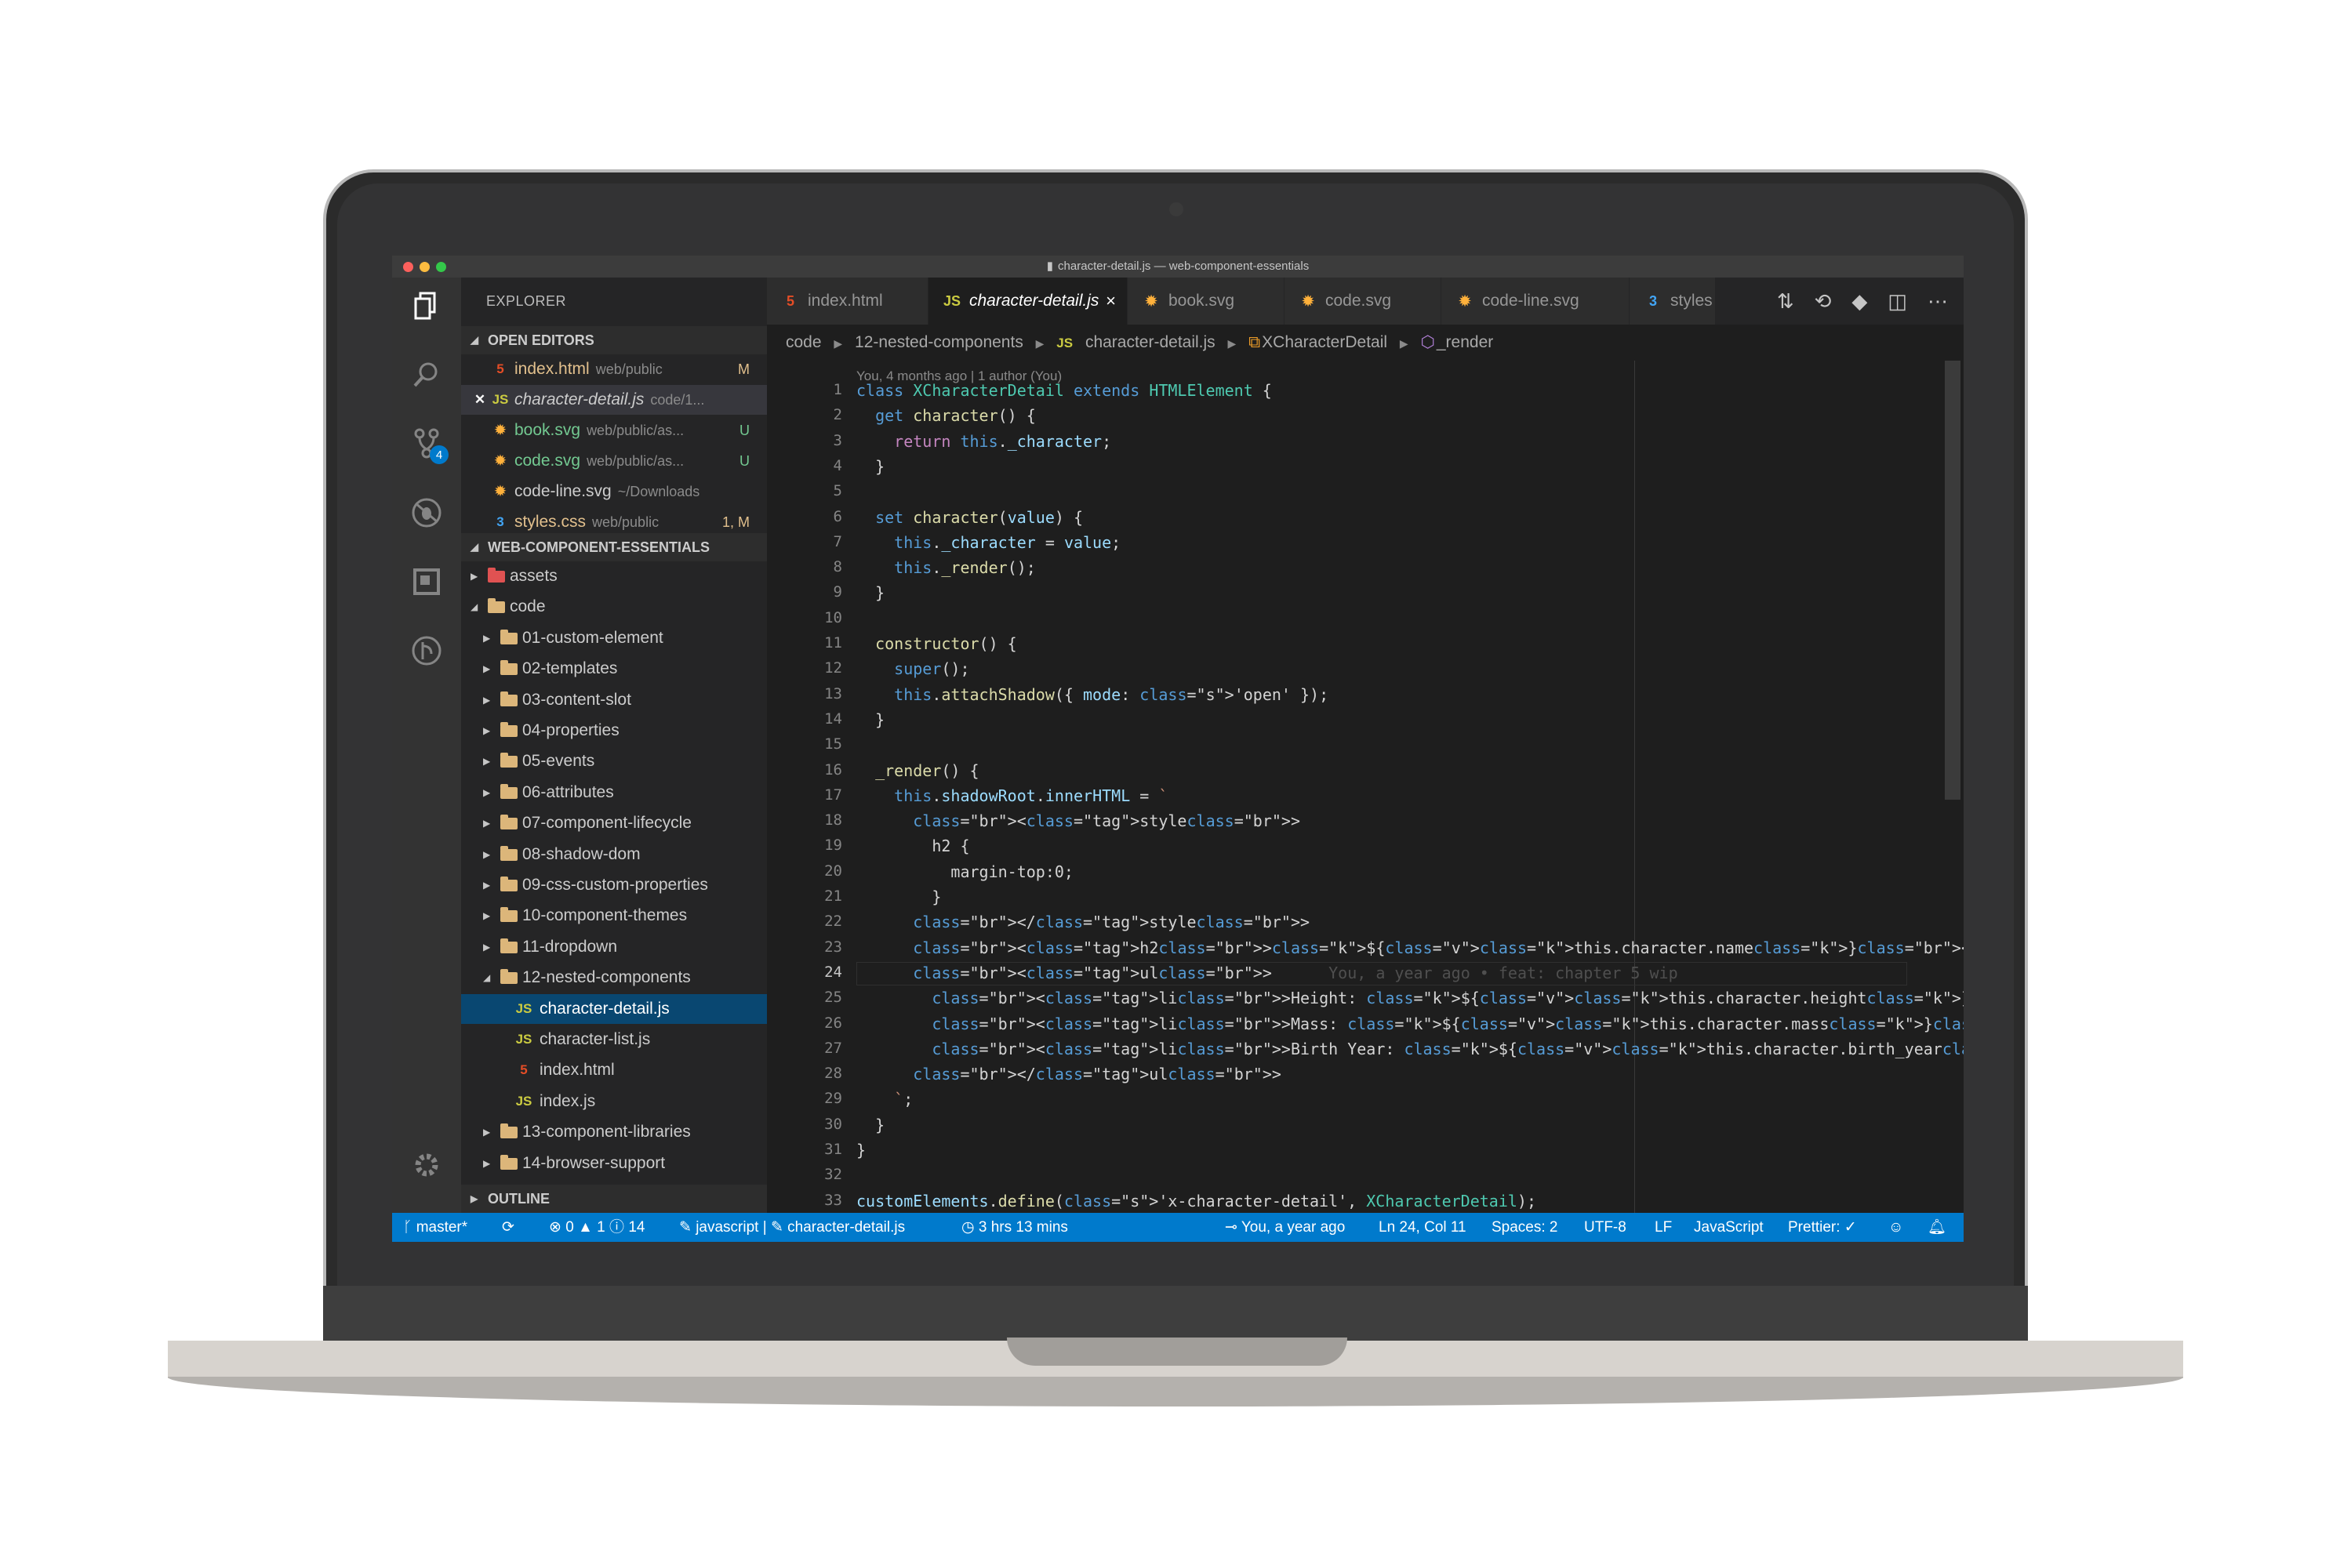 The width and height of the screenshot is (2351, 1568). Describe the element at coordinates (1822, 1227) in the screenshot. I see `prettier-status: Prettier: ✓` at that location.